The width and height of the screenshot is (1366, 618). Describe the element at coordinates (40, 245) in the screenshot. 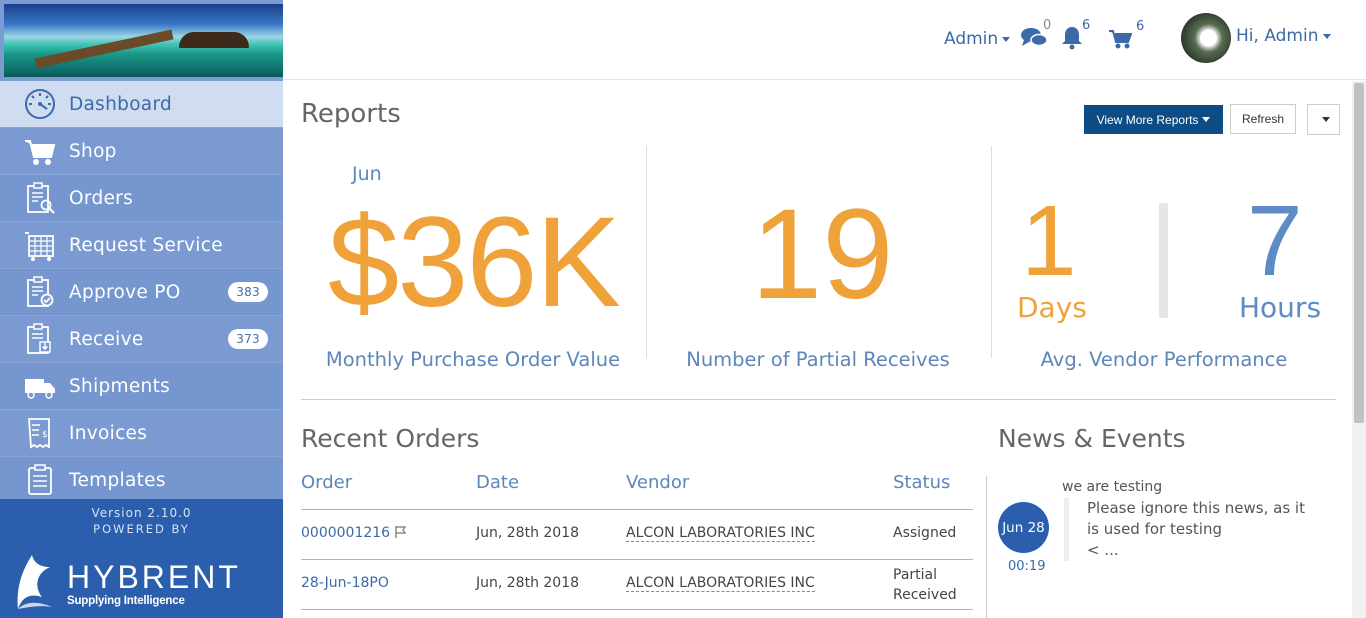

I see `calendar-grid-icon` at that location.